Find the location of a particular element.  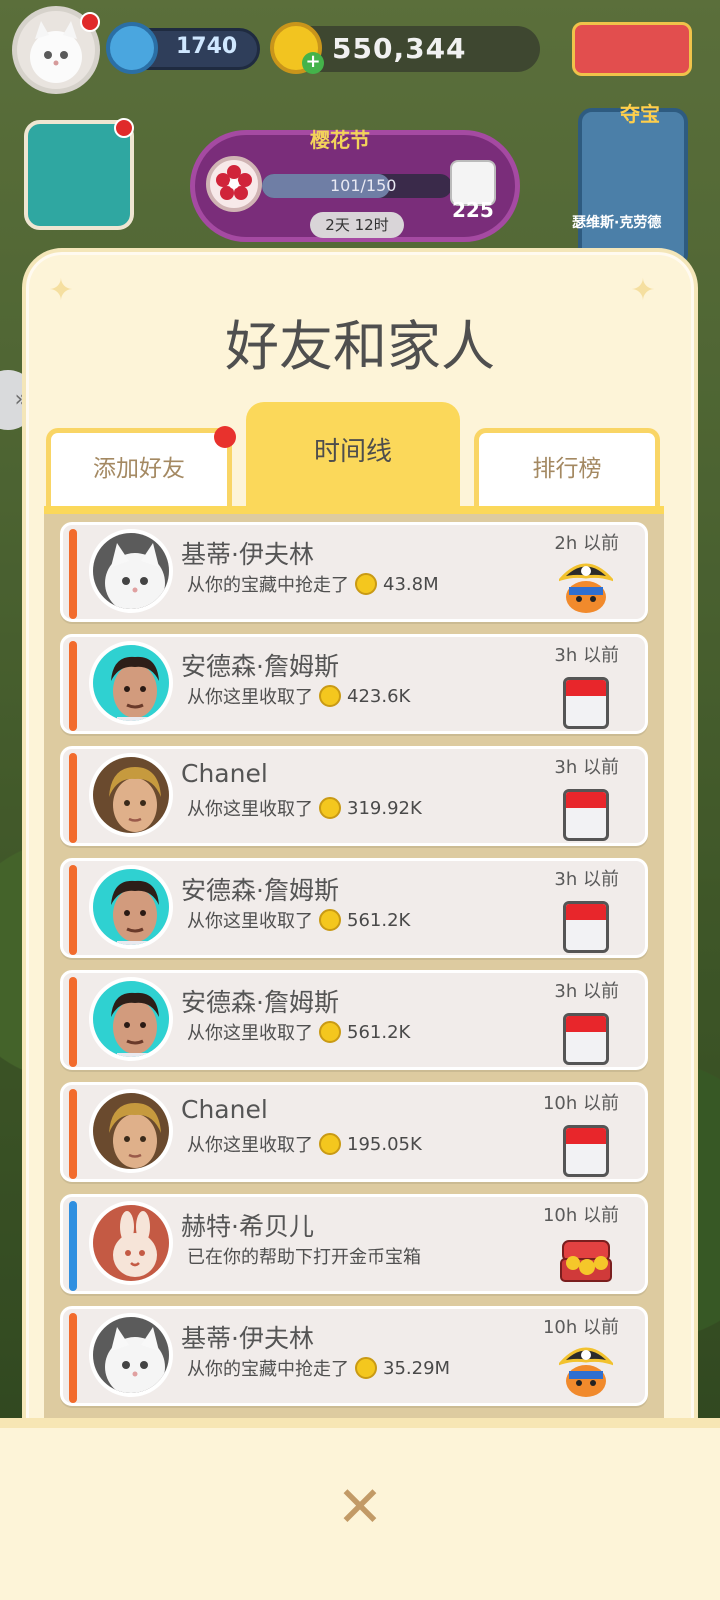

sakura-flower-icon is located at coordinates (234, 184).